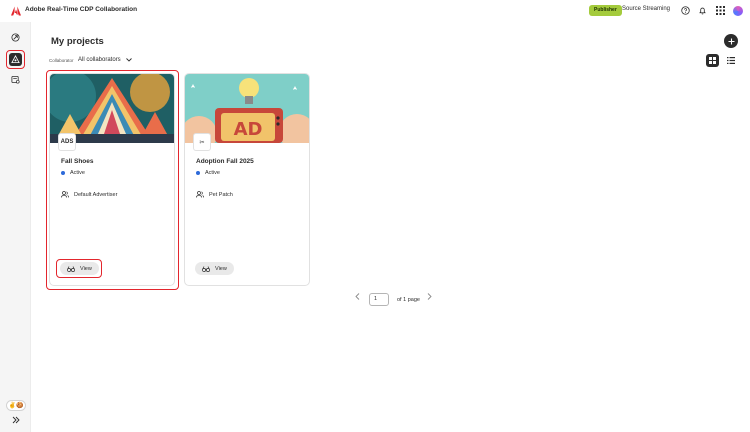  Describe the element at coordinates (248, 129) in the screenshot. I see `svg-text: AD` at that location.